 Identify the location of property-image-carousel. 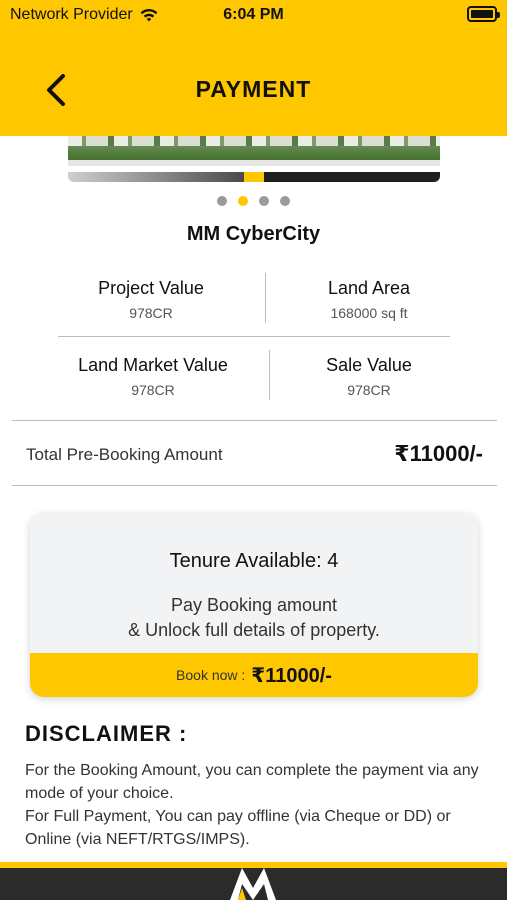
(254, 160).